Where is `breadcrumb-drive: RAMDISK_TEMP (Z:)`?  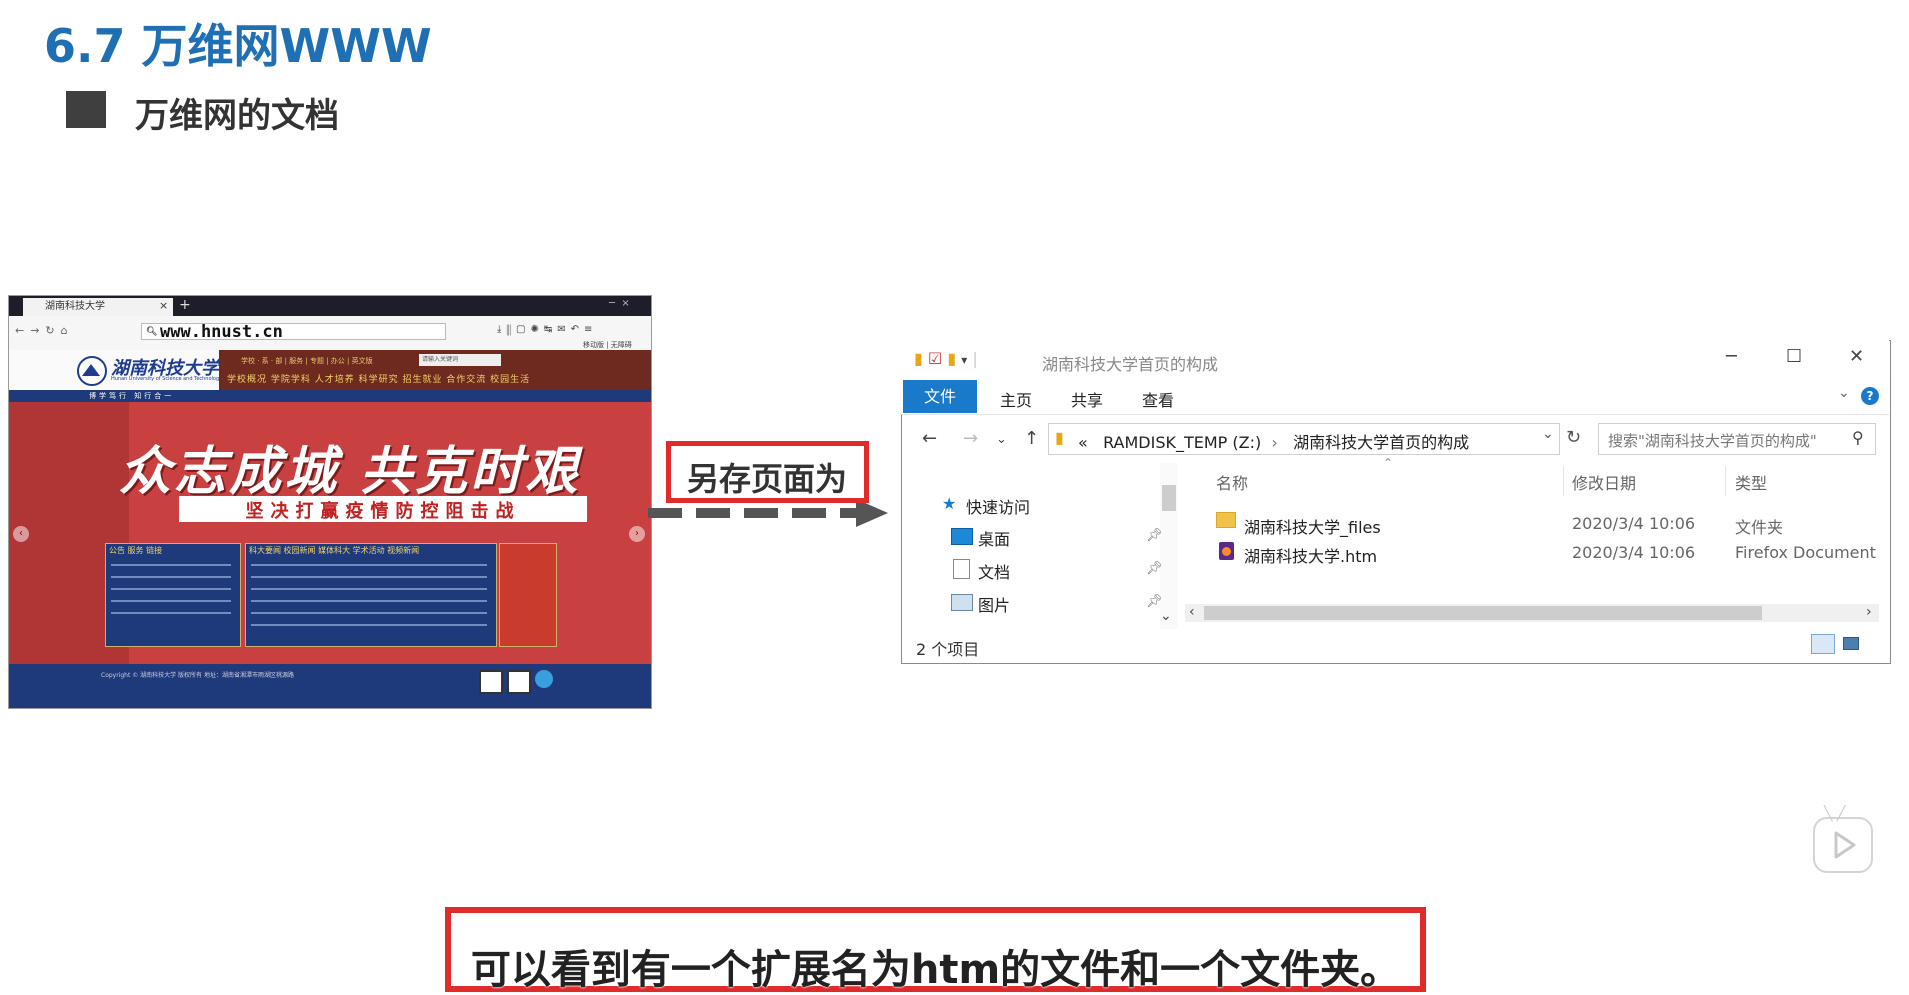
breadcrumb-drive: RAMDISK_TEMP (Z:) is located at coordinates (1182, 442).